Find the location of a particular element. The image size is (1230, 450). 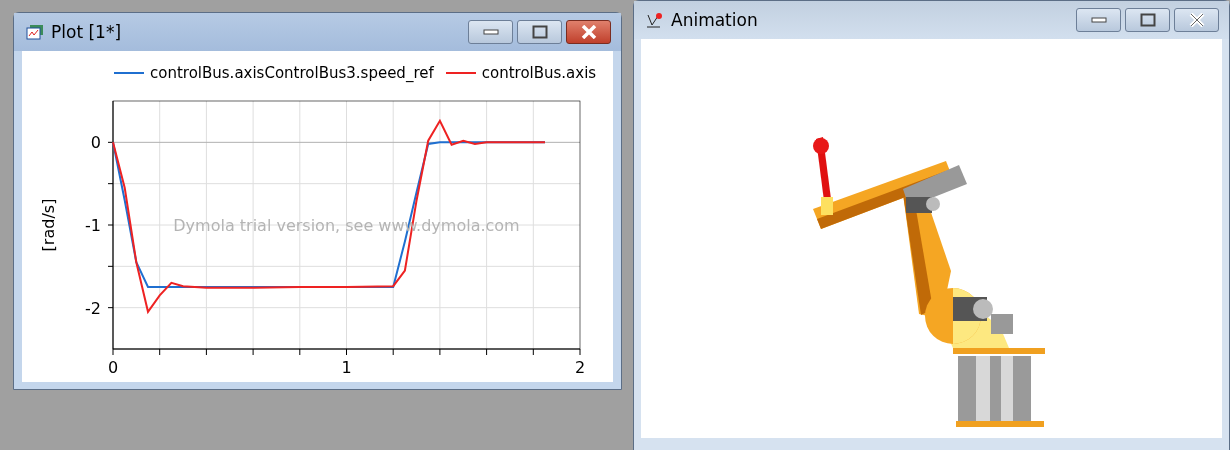

window-title: Plot [1*] is located at coordinates (86, 32).